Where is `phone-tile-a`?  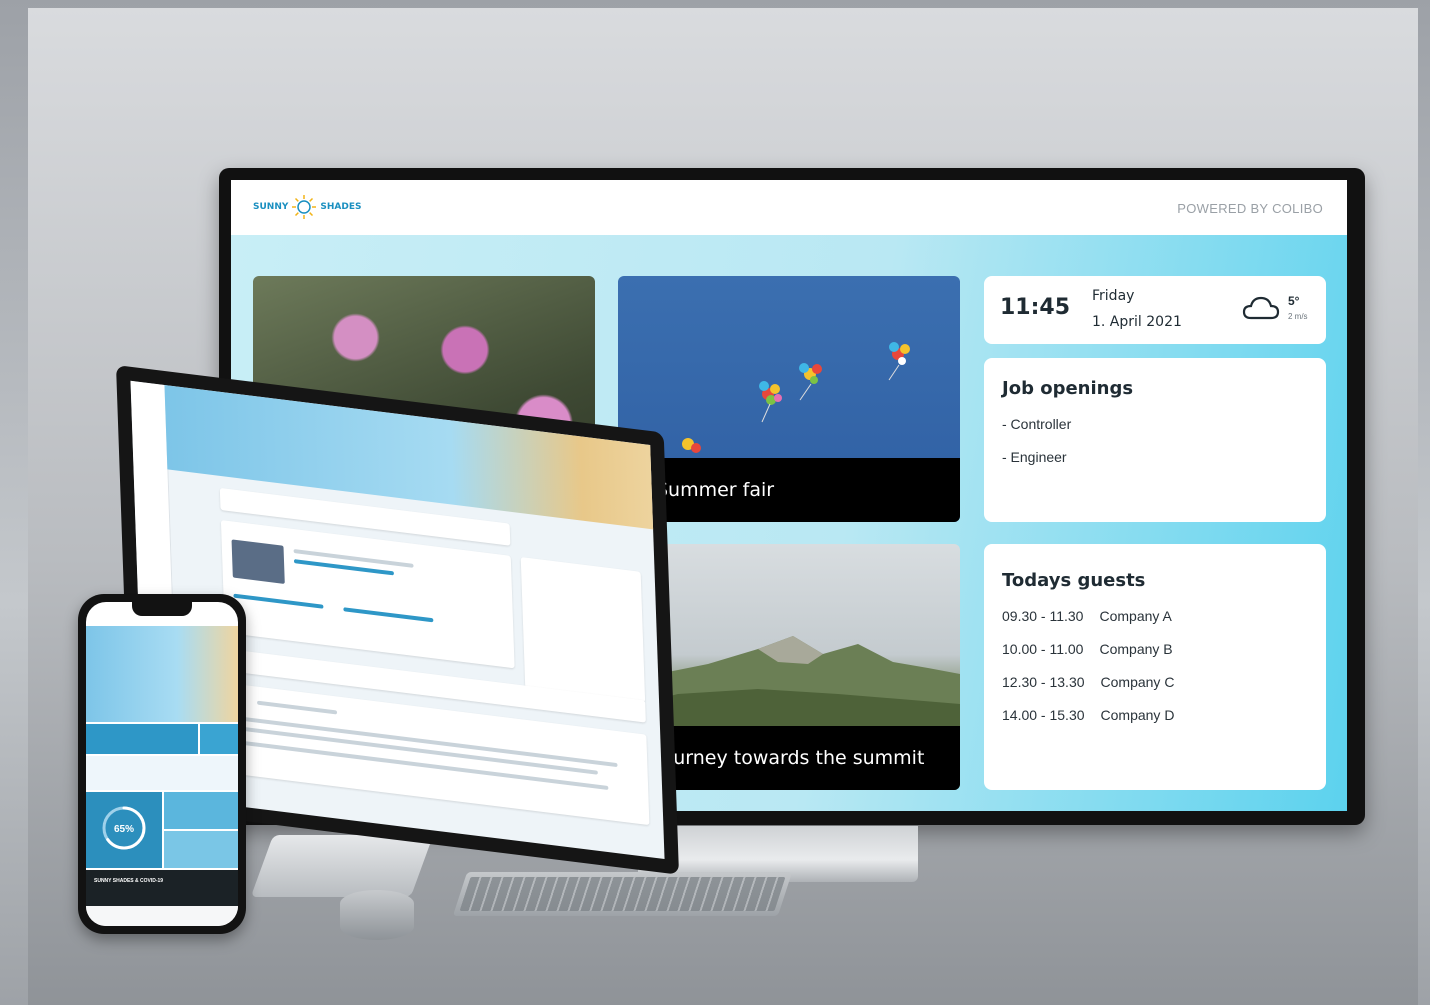 phone-tile-a is located at coordinates (201, 810).